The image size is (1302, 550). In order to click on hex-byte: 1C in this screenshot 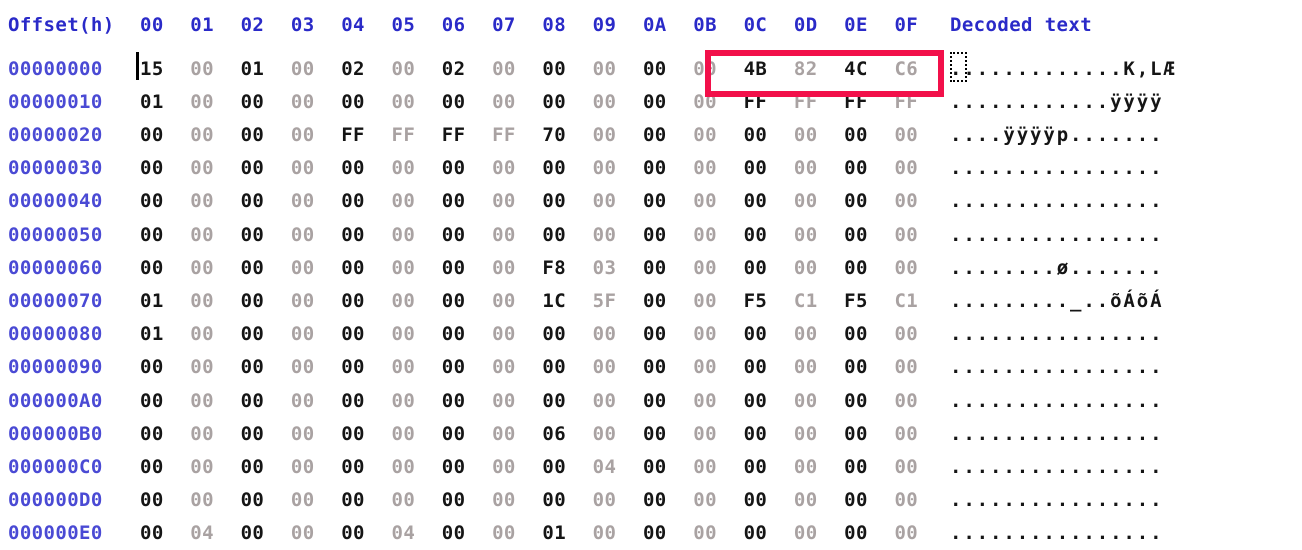, I will do `click(567, 301)`.